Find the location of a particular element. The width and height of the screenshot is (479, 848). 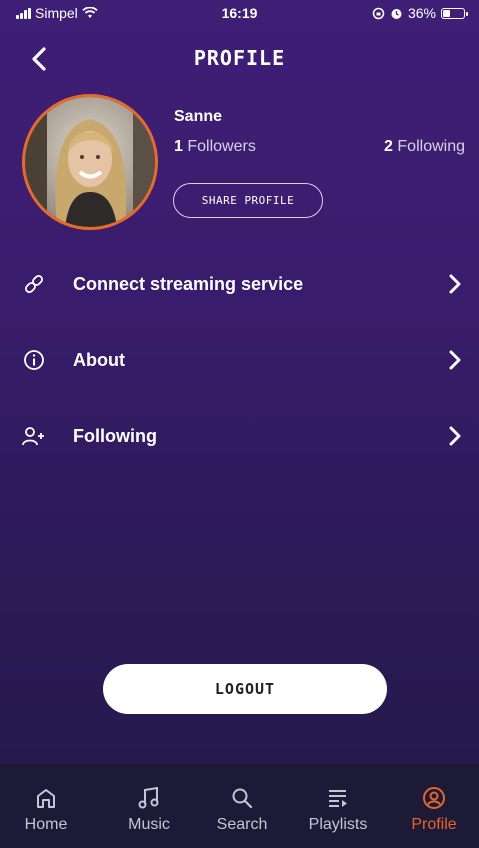

menu-item-label: Connect streaming service is located at coordinates (188, 283).